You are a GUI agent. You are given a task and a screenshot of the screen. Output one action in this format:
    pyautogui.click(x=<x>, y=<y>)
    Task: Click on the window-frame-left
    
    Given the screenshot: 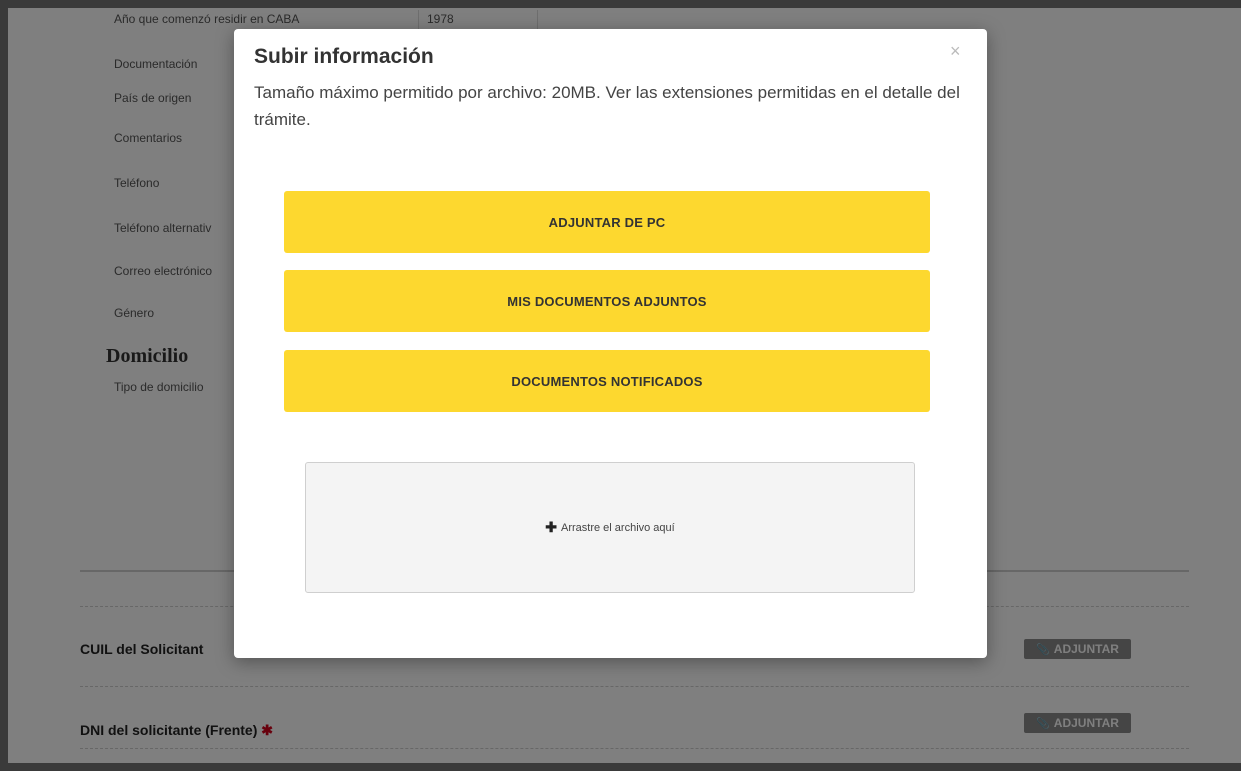 What is the action you would take?
    pyautogui.click(x=4, y=385)
    